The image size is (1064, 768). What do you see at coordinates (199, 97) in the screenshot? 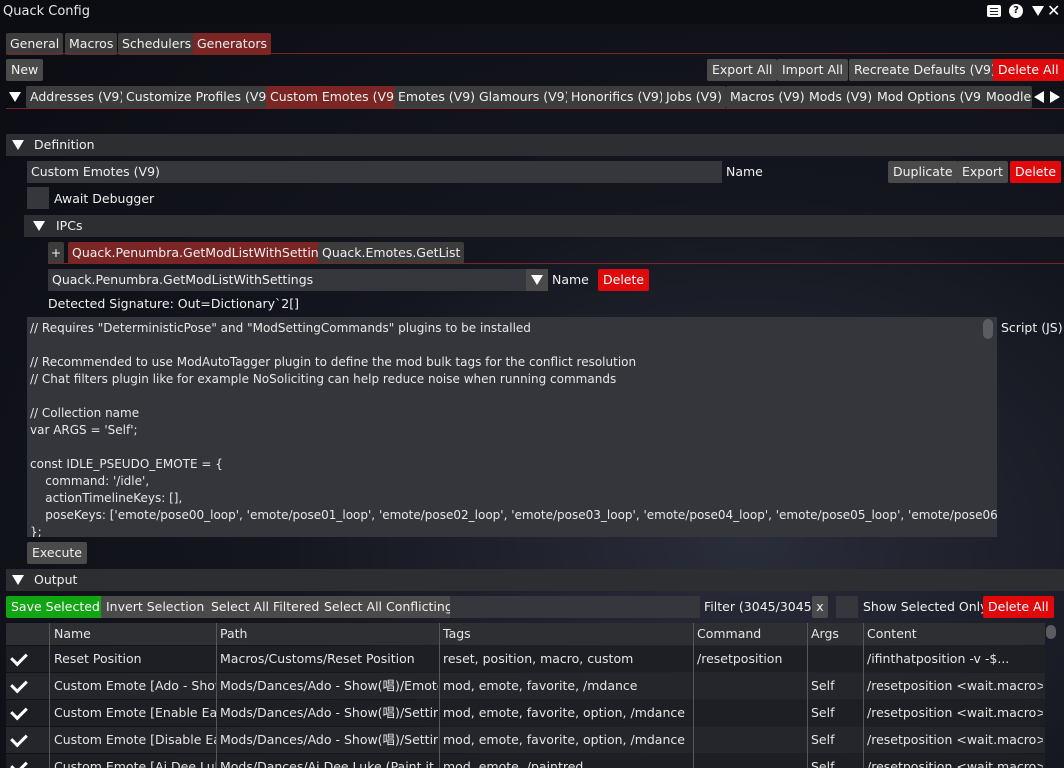
I see `gen-tab-customize-profiles: Customize Profiles (V9)` at bounding box center [199, 97].